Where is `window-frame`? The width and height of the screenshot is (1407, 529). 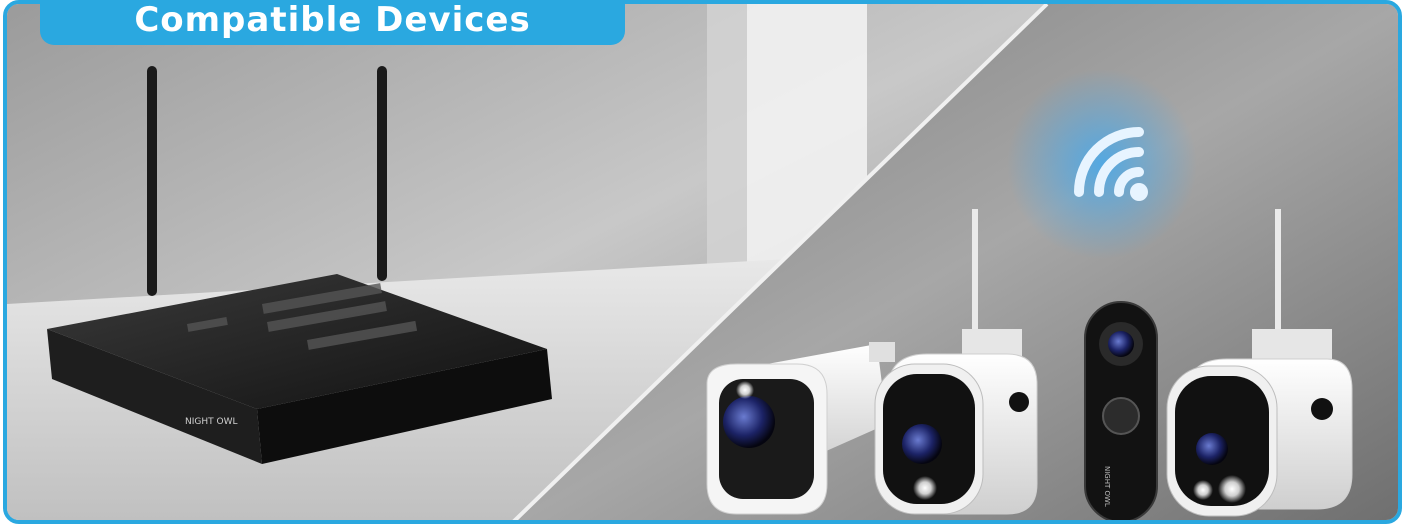
window-frame is located at coordinates (727, 154).